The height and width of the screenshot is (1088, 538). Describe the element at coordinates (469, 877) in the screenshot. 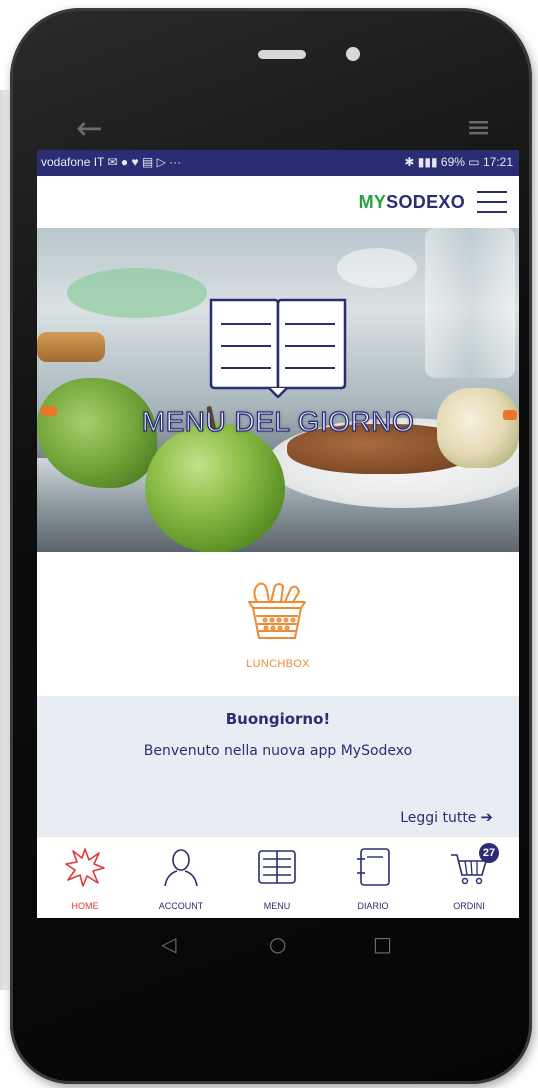

I see `nav-ordini: 27 ORDINI` at that location.